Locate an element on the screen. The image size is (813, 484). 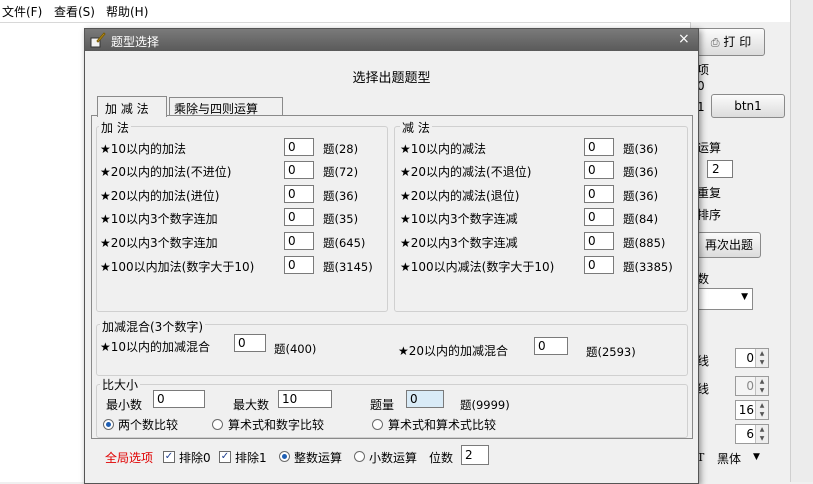
close-icon: × is located at coordinates (684, 39).